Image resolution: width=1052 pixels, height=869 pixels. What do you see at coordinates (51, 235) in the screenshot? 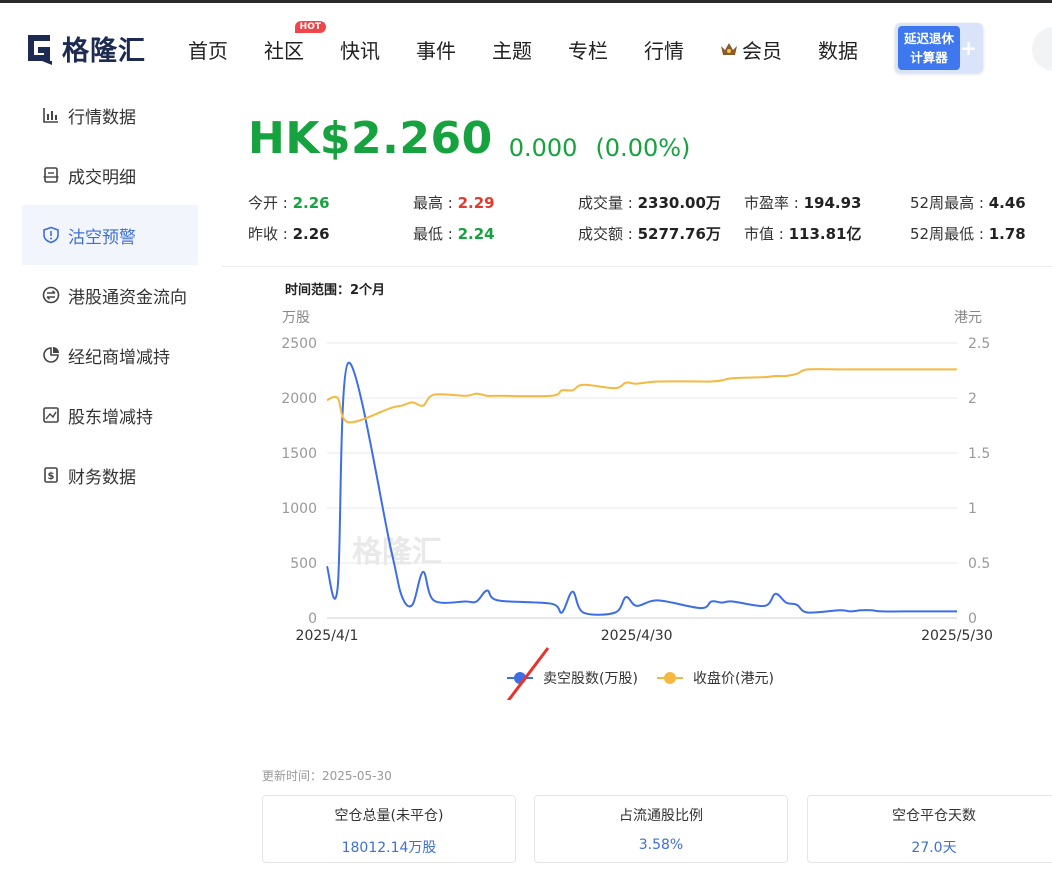
I see `shield-icon` at bounding box center [51, 235].